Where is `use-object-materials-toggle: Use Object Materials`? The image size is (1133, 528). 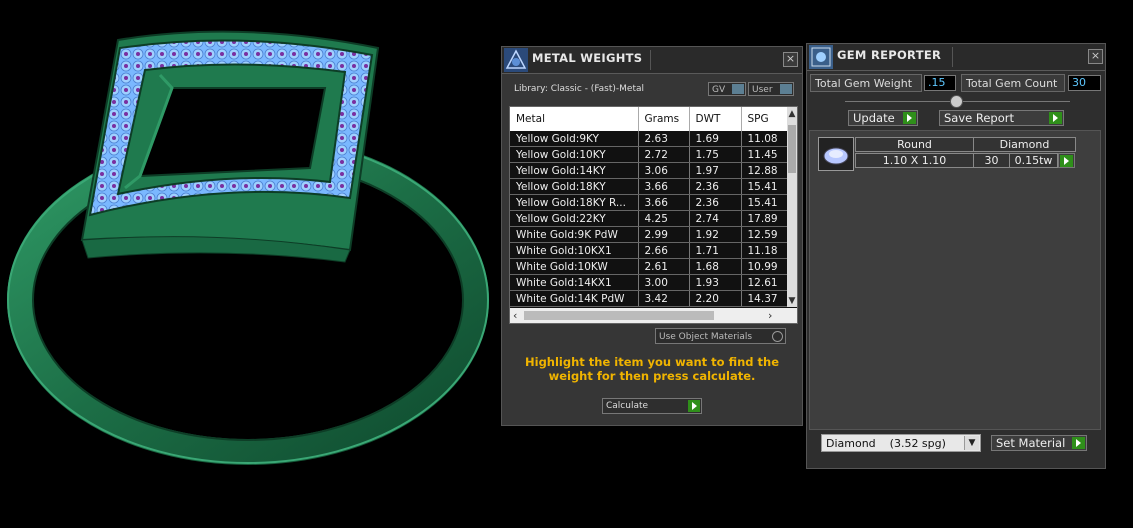 use-object-materials-toggle: Use Object Materials is located at coordinates (720, 336).